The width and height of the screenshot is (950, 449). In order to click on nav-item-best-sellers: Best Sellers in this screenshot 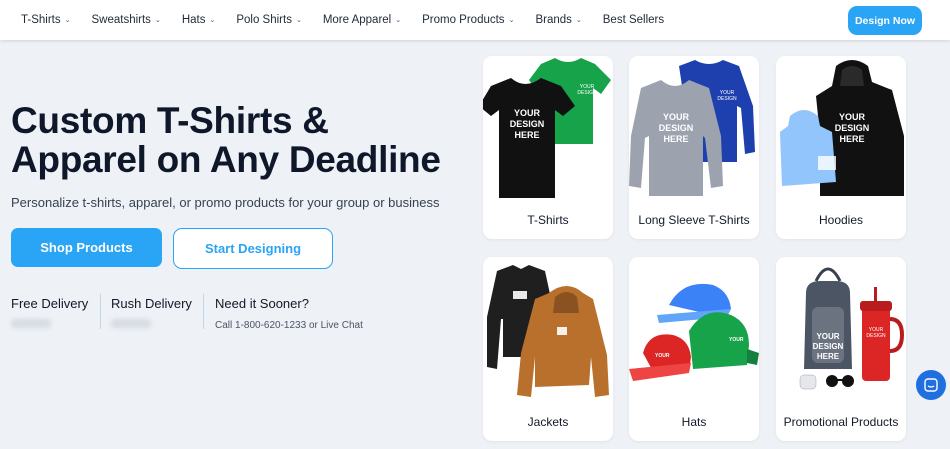, I will do `click(633, 20)`.